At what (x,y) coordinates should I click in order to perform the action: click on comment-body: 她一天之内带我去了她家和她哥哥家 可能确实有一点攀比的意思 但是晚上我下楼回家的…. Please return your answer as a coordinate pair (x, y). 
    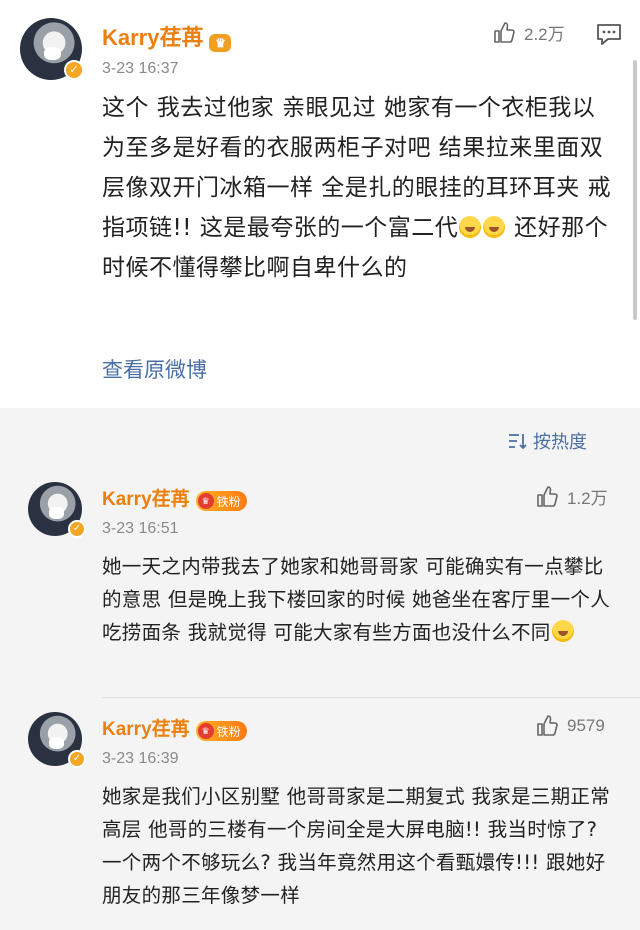
    Looking at the image, I should click on (357, 599).